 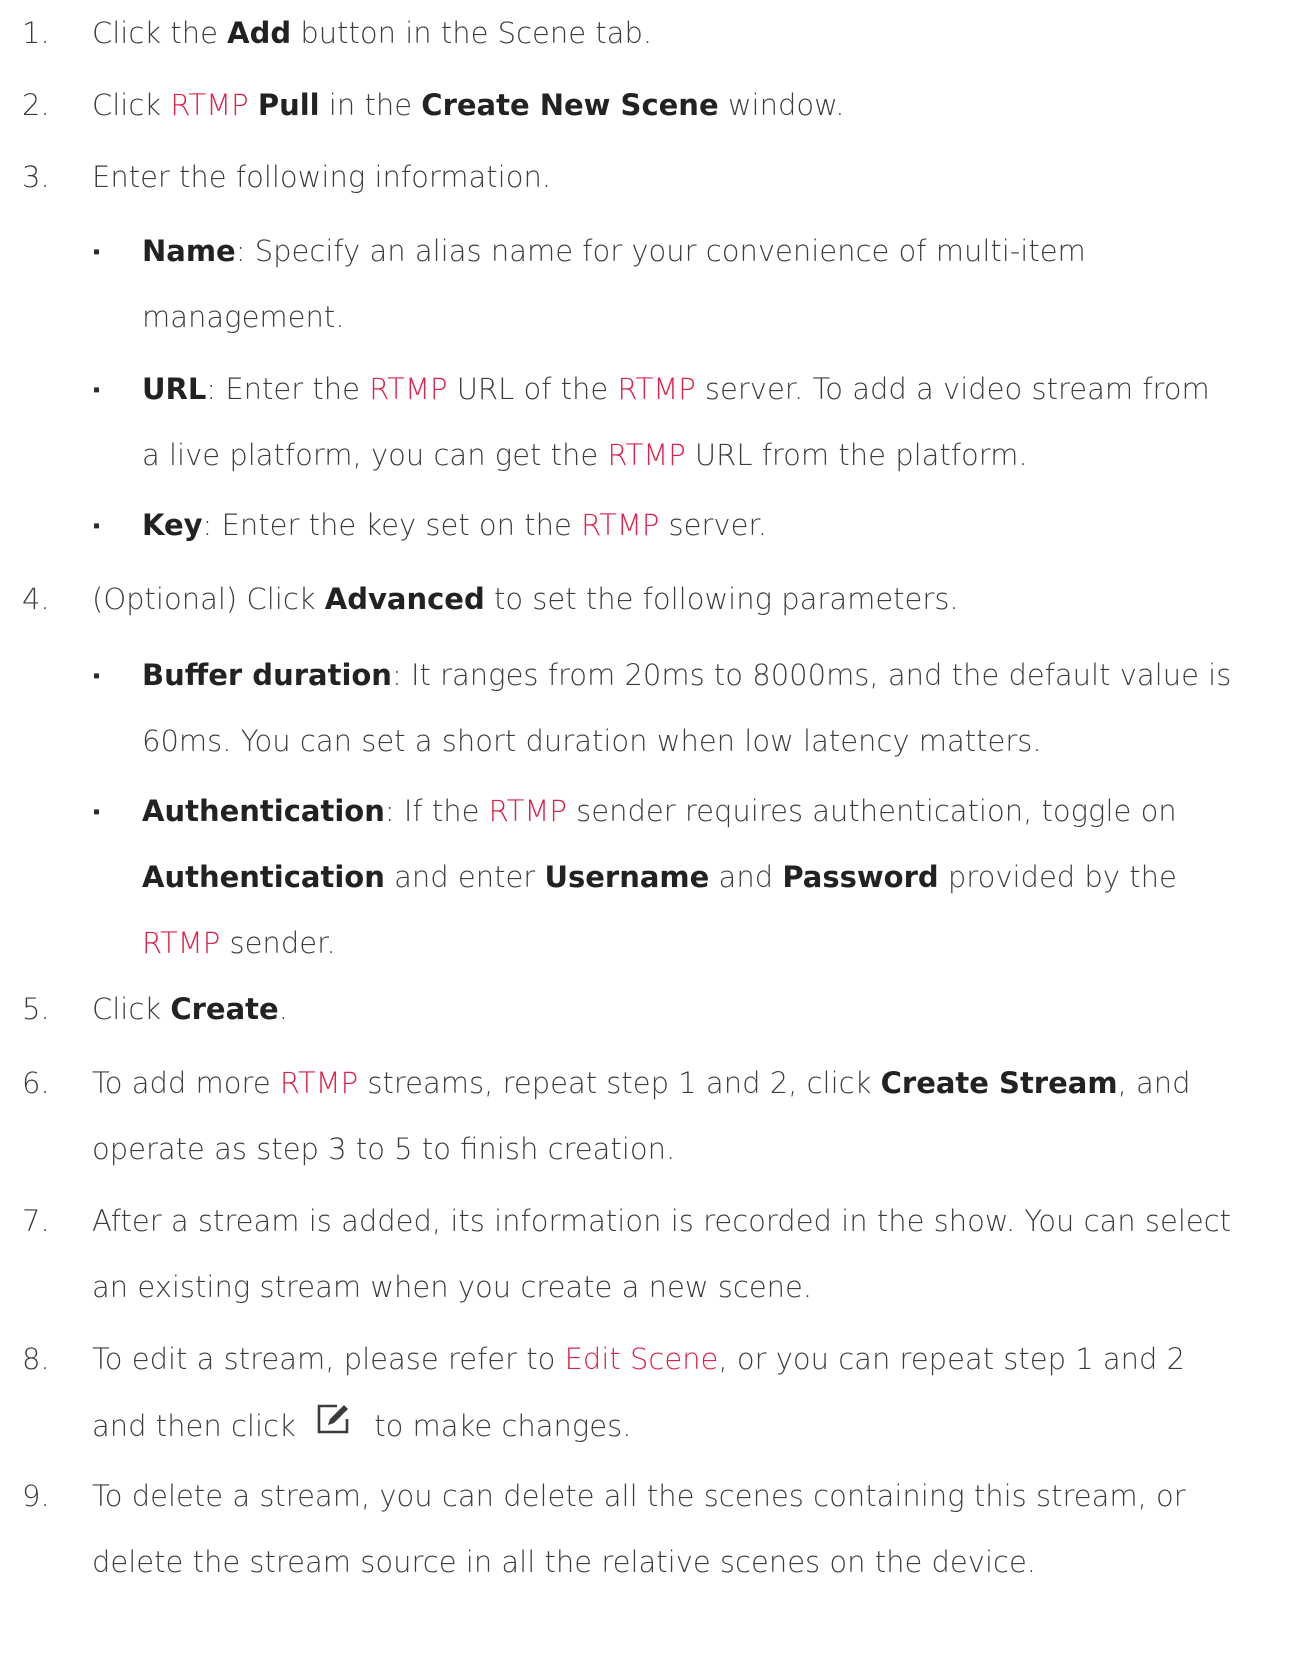 What do you see at coordinates (243, 317) in the screenshot?
I see `text-segment: management.` at bounding box center [243, 317].